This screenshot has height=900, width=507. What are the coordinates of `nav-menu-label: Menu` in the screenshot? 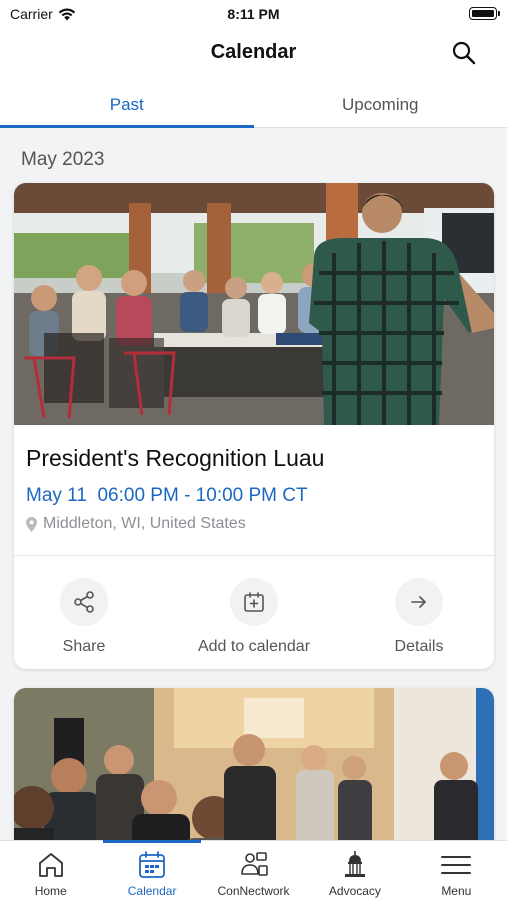 It's located at (456, 891).